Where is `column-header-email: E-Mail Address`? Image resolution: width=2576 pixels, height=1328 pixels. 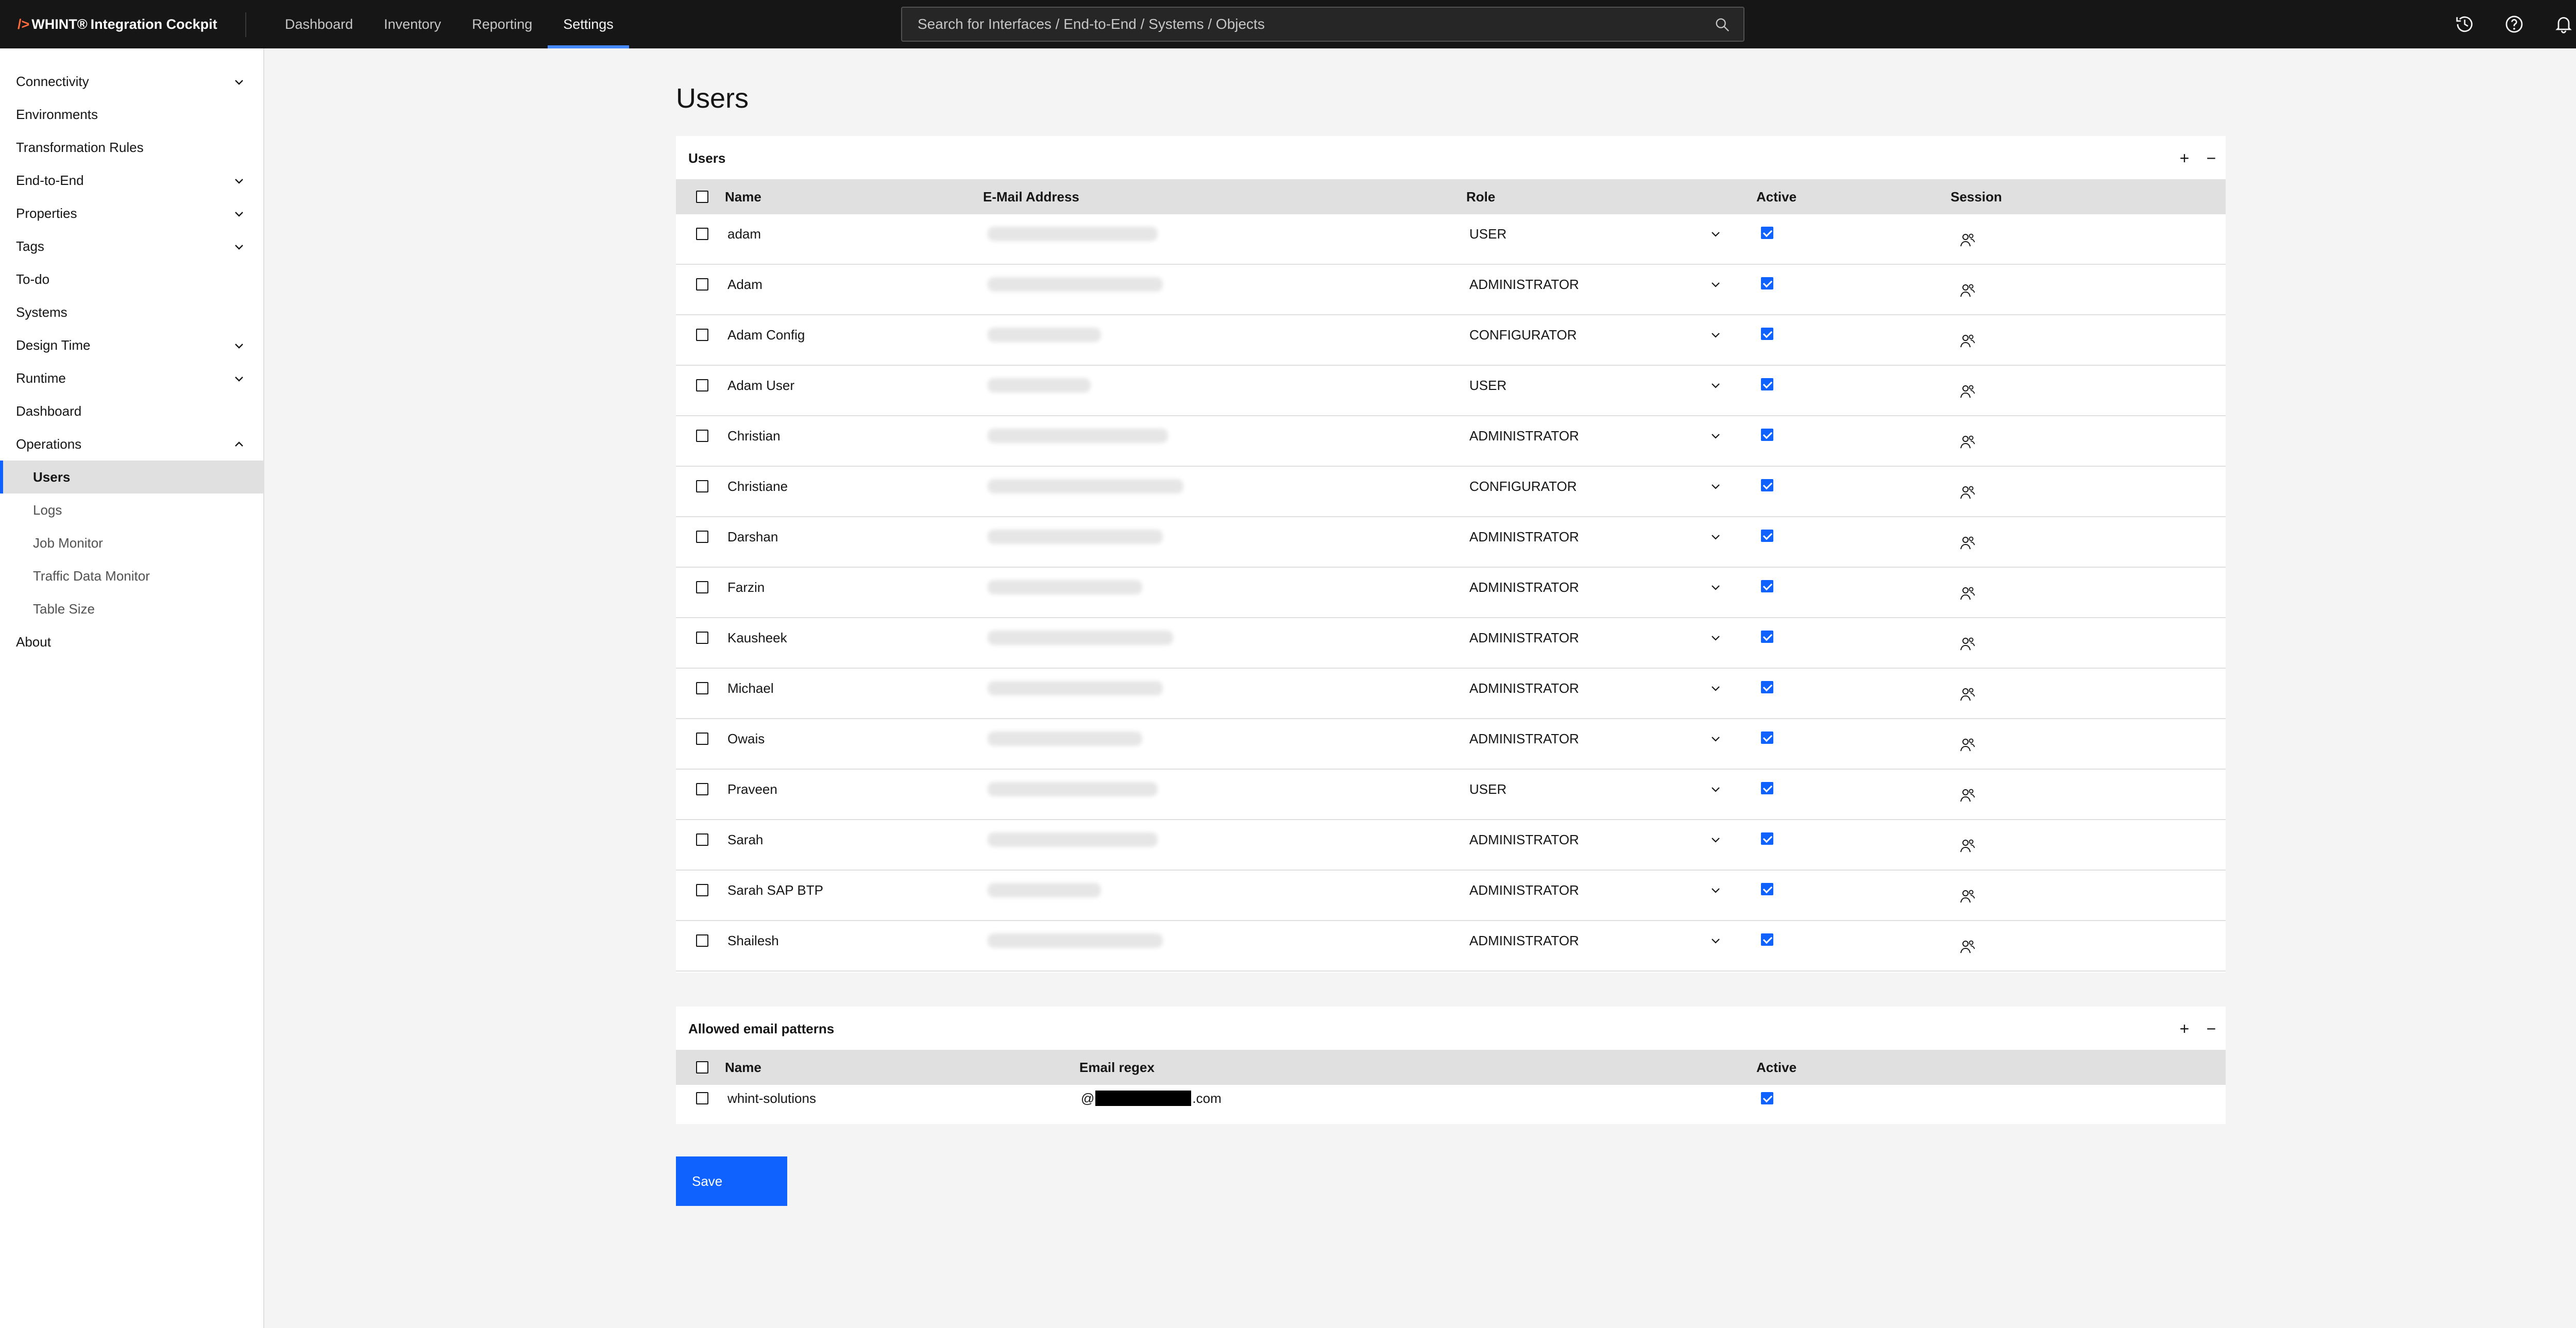 column-header-email: E-Mail Address is located at coordinates (1031, 197).